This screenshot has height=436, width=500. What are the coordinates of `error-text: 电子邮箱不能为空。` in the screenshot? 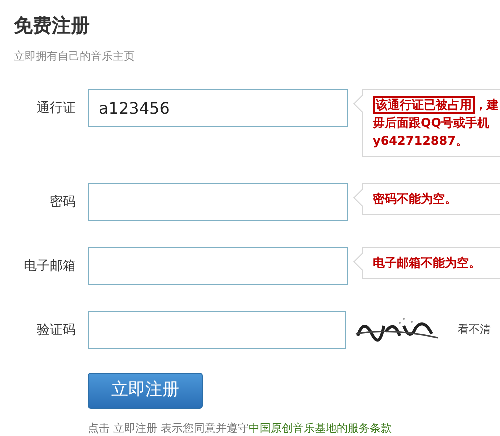 It's located at (427, 263).